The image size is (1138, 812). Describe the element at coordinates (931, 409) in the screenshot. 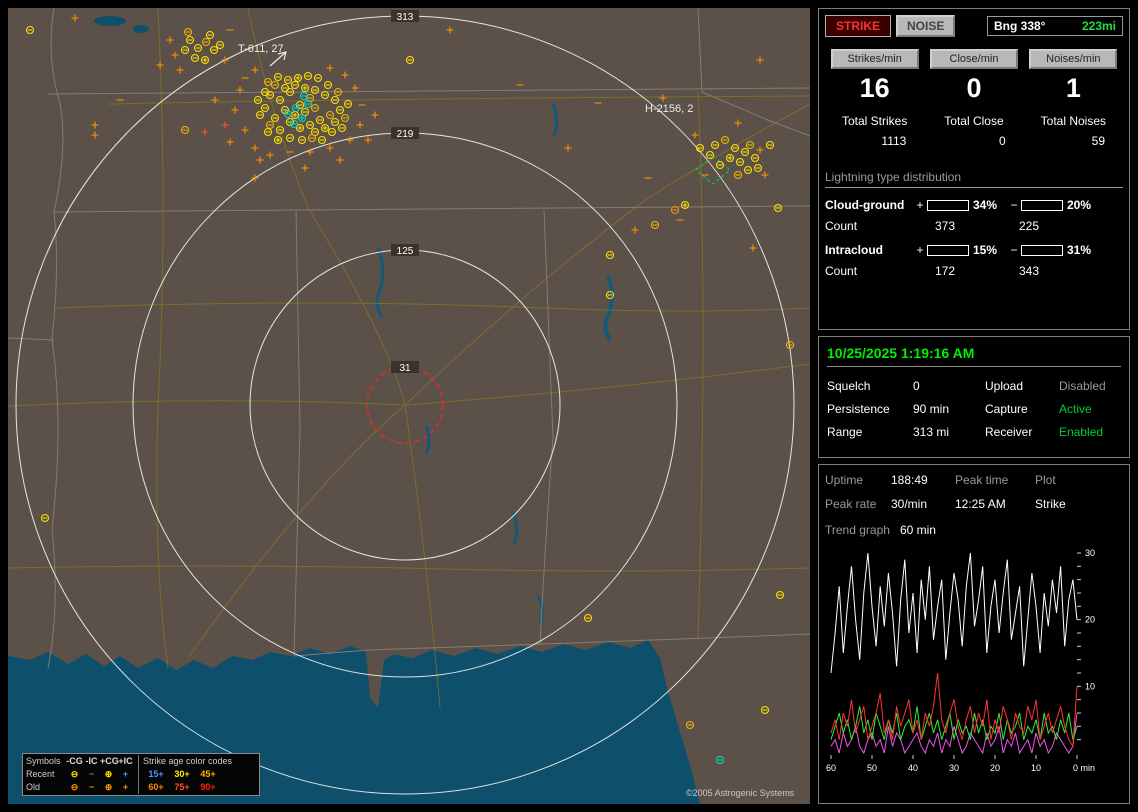

I see `persistence-value: 90 min` at that location.